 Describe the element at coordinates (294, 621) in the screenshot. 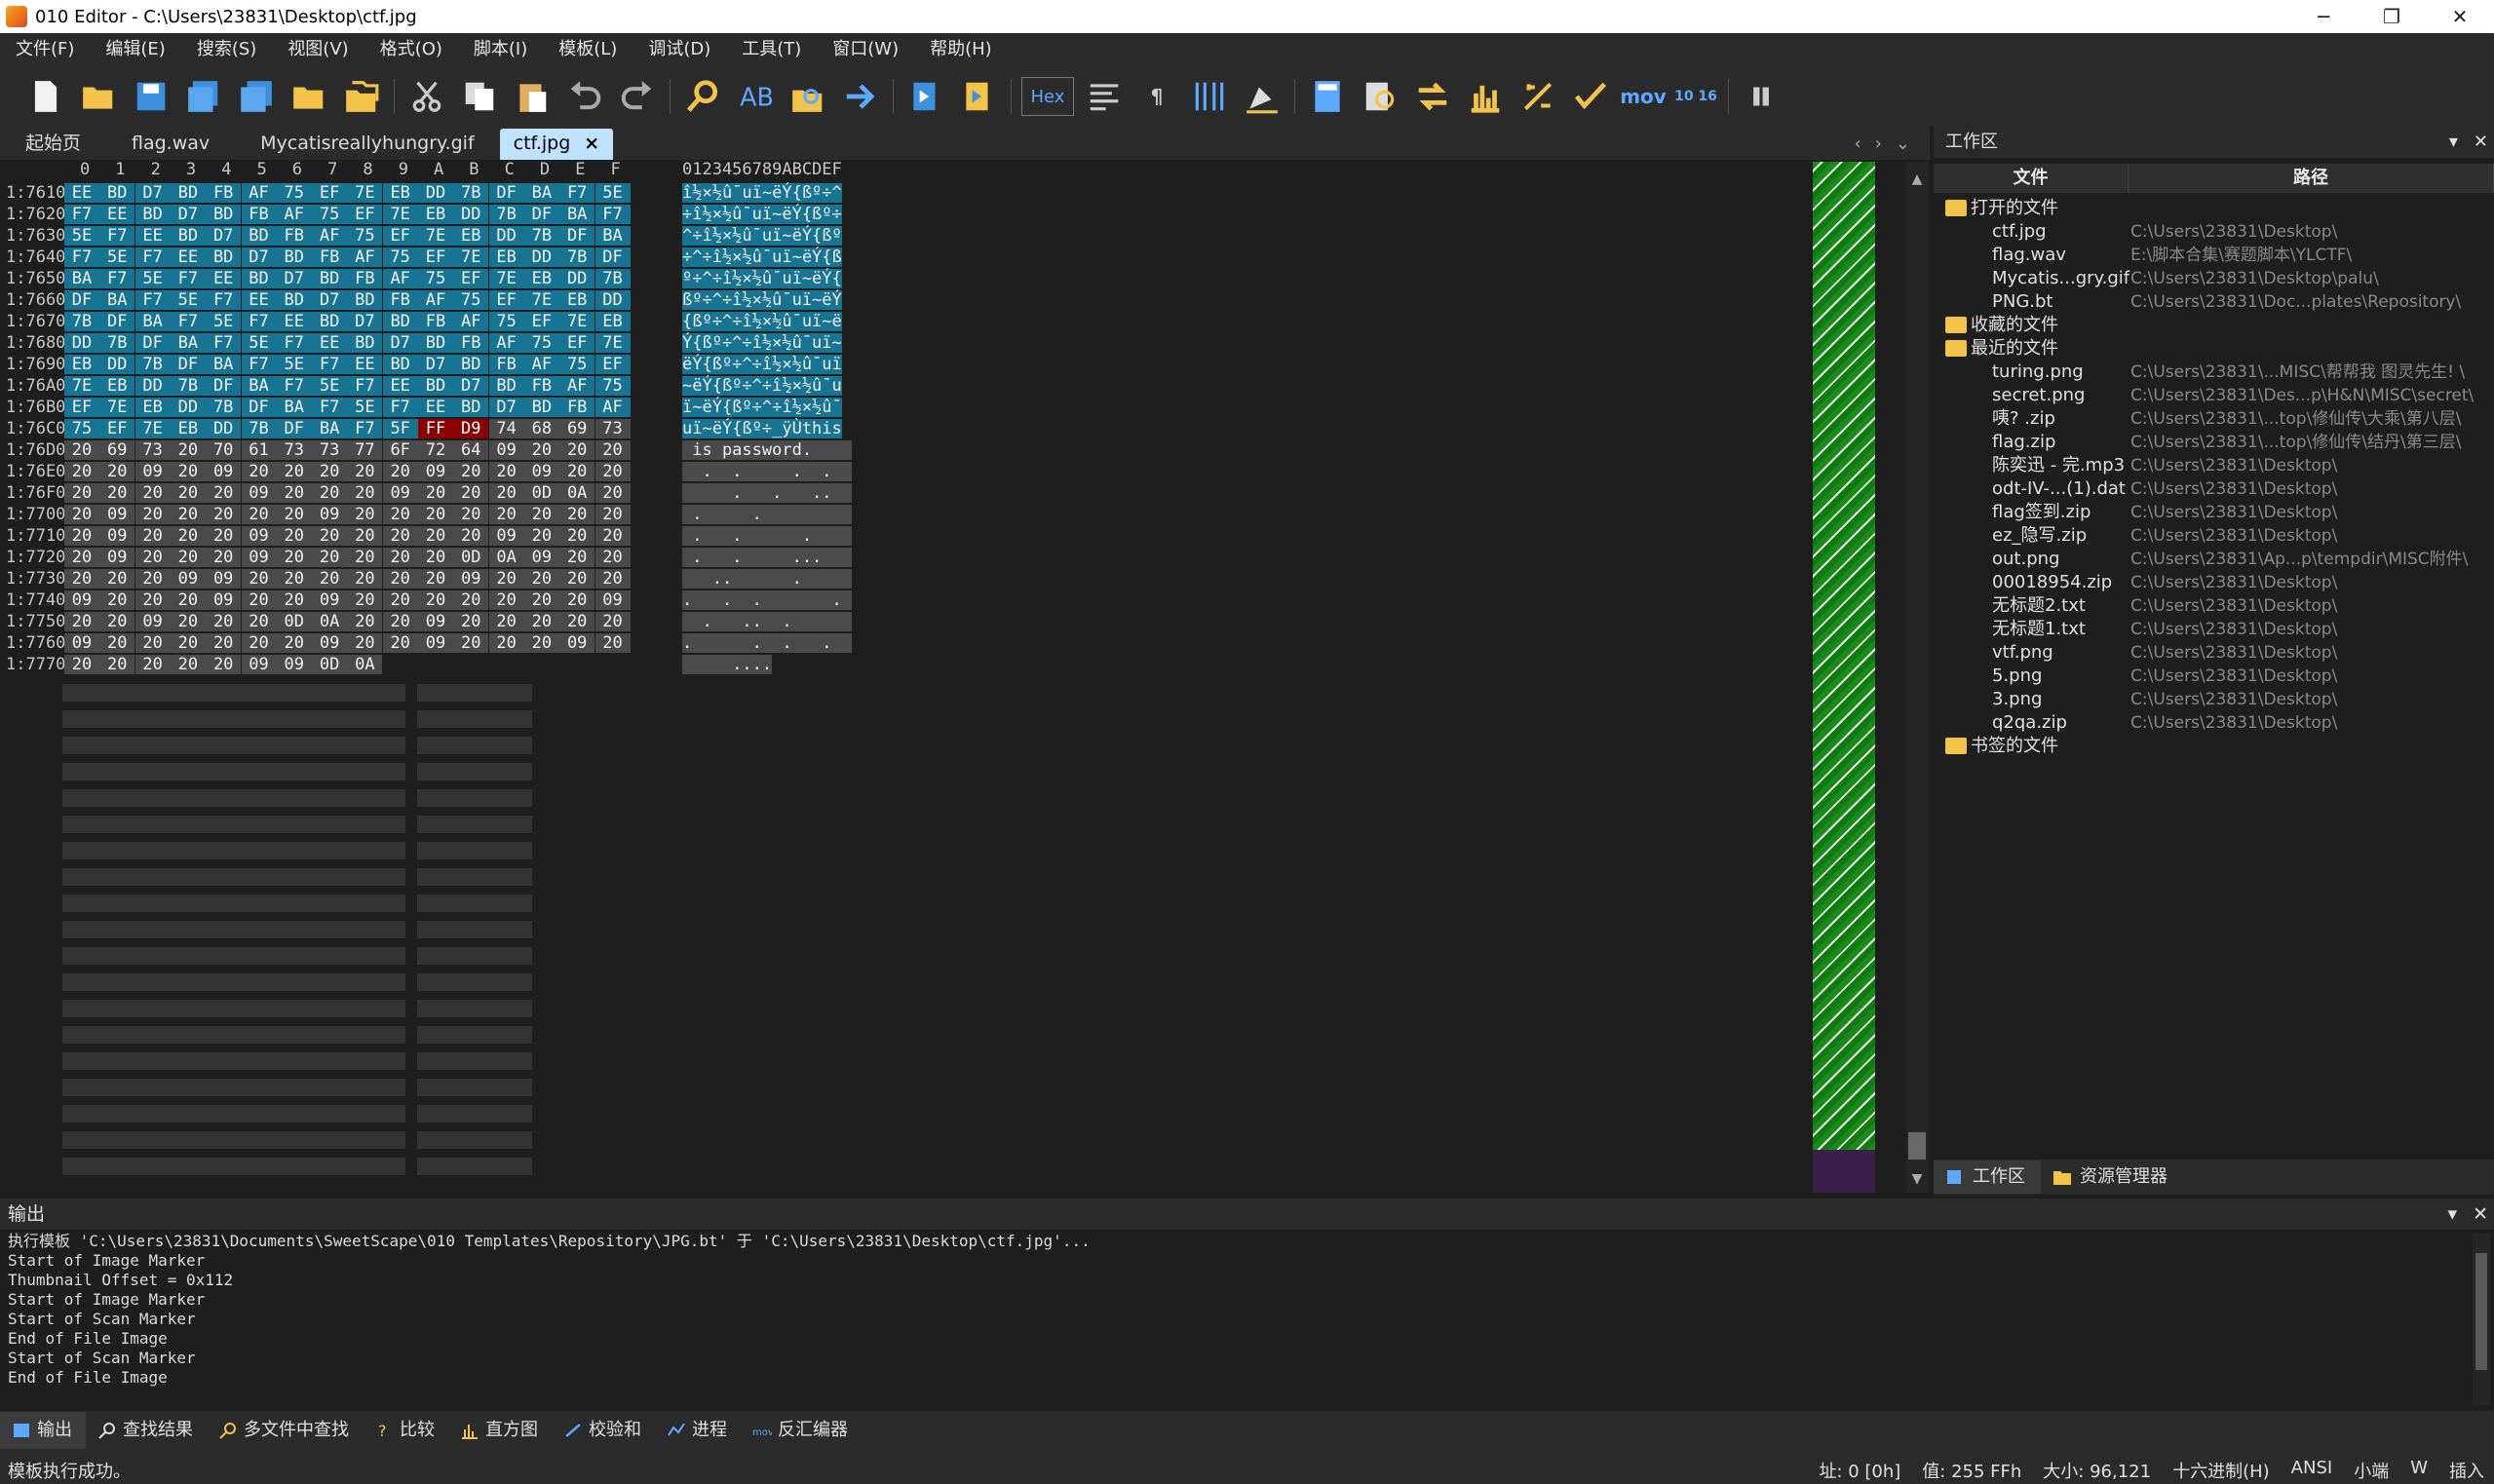

I see `hex-byte: 0D` at that location.